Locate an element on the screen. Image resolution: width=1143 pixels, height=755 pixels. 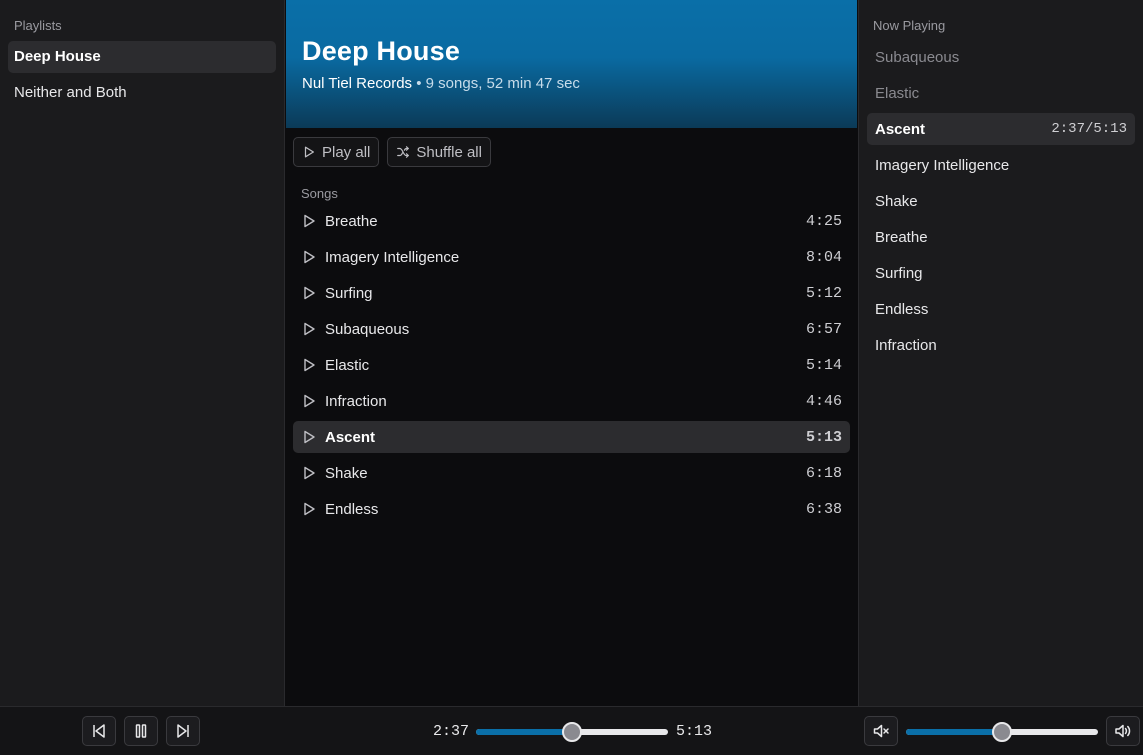
song-title: Subaqueous is located at coordinates (367, 329).